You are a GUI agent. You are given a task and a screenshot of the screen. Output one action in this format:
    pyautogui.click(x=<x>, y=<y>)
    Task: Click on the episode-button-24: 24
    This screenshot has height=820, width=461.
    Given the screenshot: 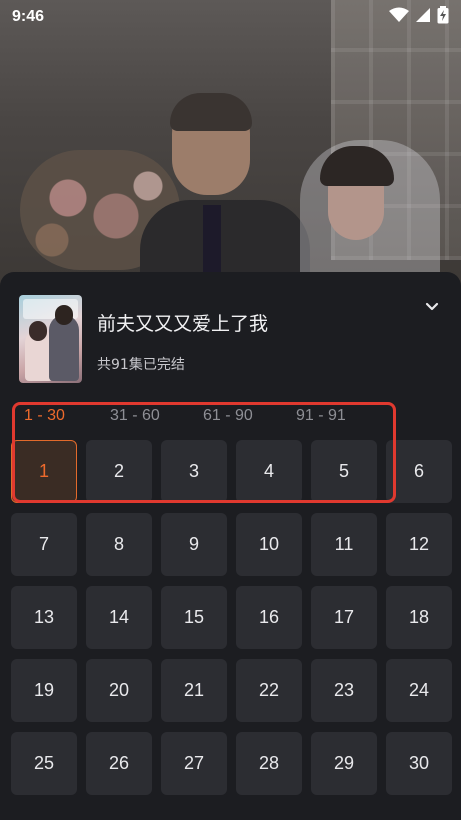 What is the action you would take?
    pyautogui.click(x=419, y=690)
    